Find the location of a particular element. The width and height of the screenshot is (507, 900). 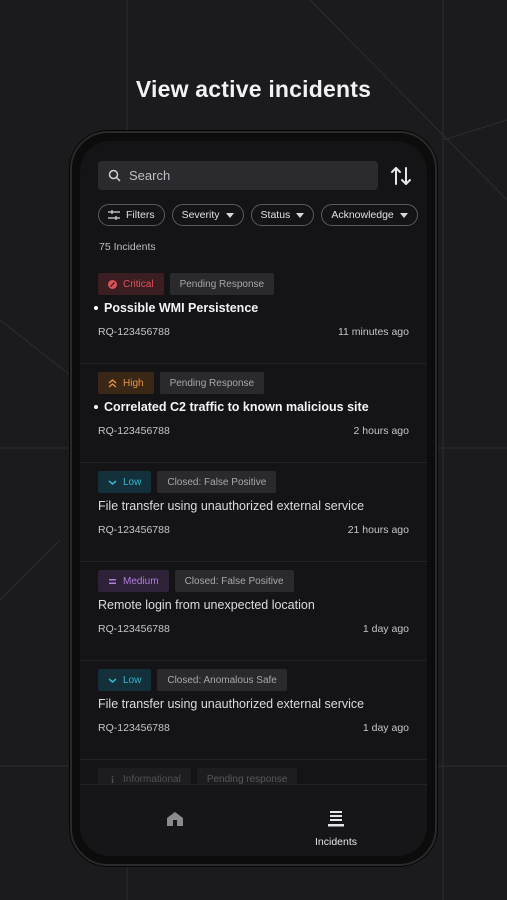

severity-badge: Medium is located at coordinates (133, 581).